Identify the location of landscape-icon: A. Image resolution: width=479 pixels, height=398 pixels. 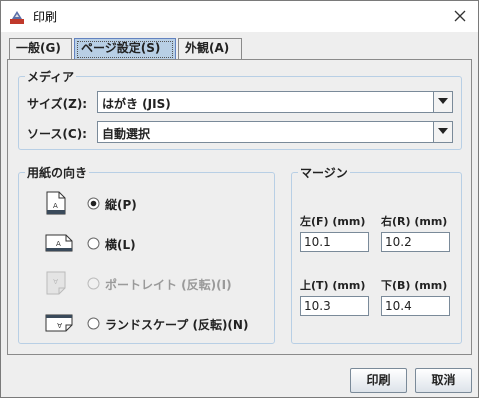
(59, 243).